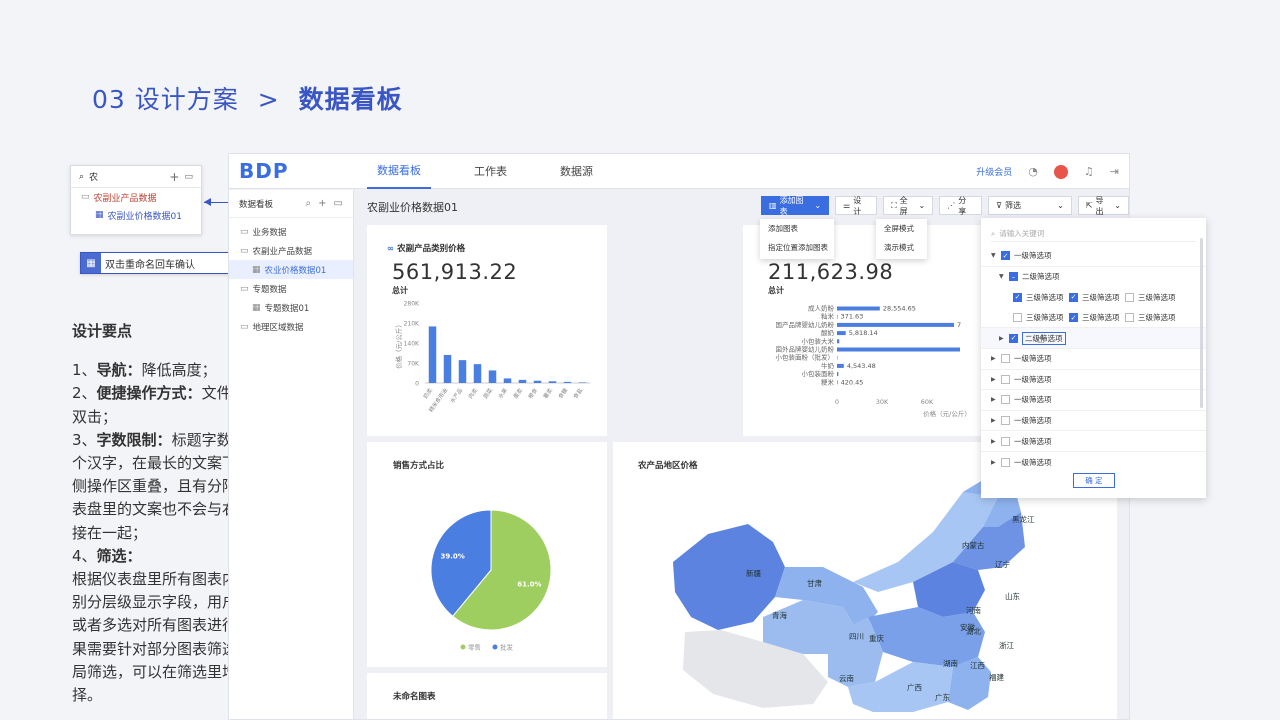 Image resolution: width=1280 pixels, height=720 pixels. Describe the element at coordinates (472, 393) in the screenshot. I see `x-tick-label: 肉类` at that location.